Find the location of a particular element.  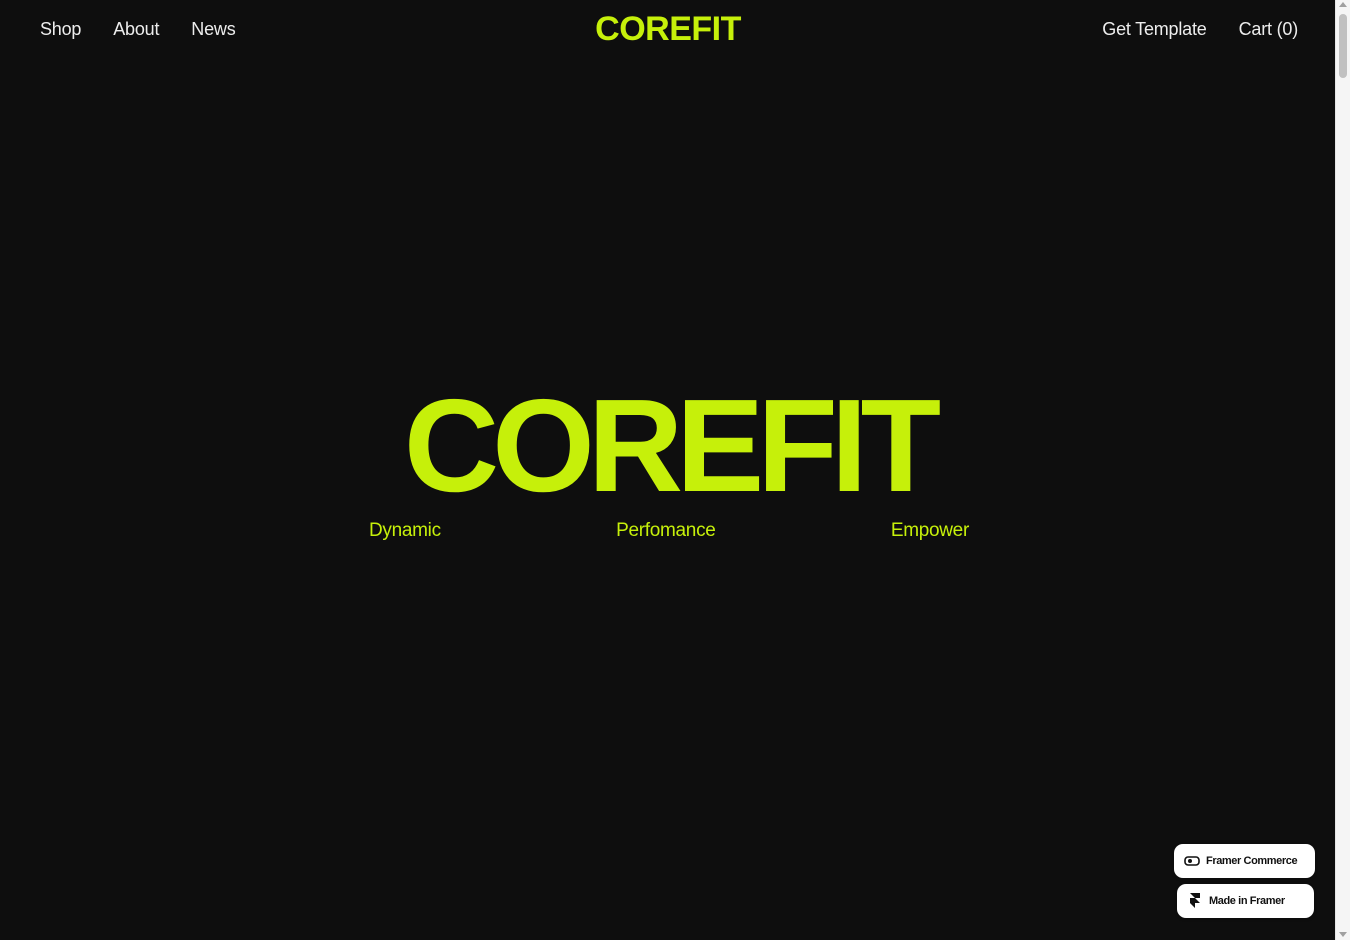

made-in-framer-badge: Made in Framer is located at coordinates (1245, 901).